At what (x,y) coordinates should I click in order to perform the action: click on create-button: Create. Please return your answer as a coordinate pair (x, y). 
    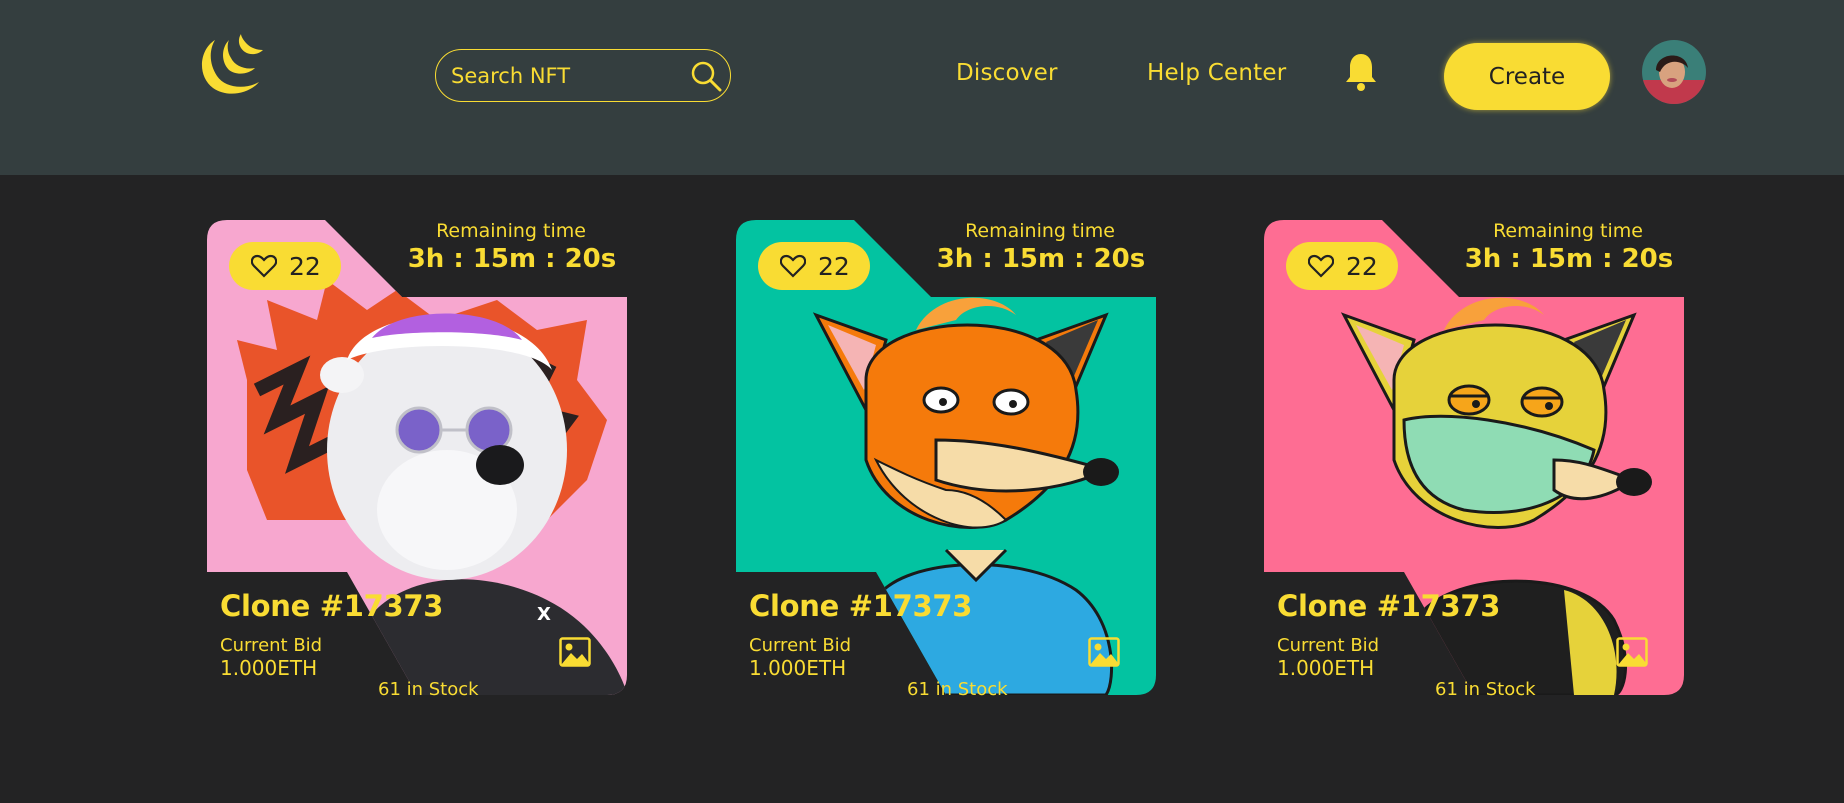
    Looking at the image, I should click on (1527, 76).